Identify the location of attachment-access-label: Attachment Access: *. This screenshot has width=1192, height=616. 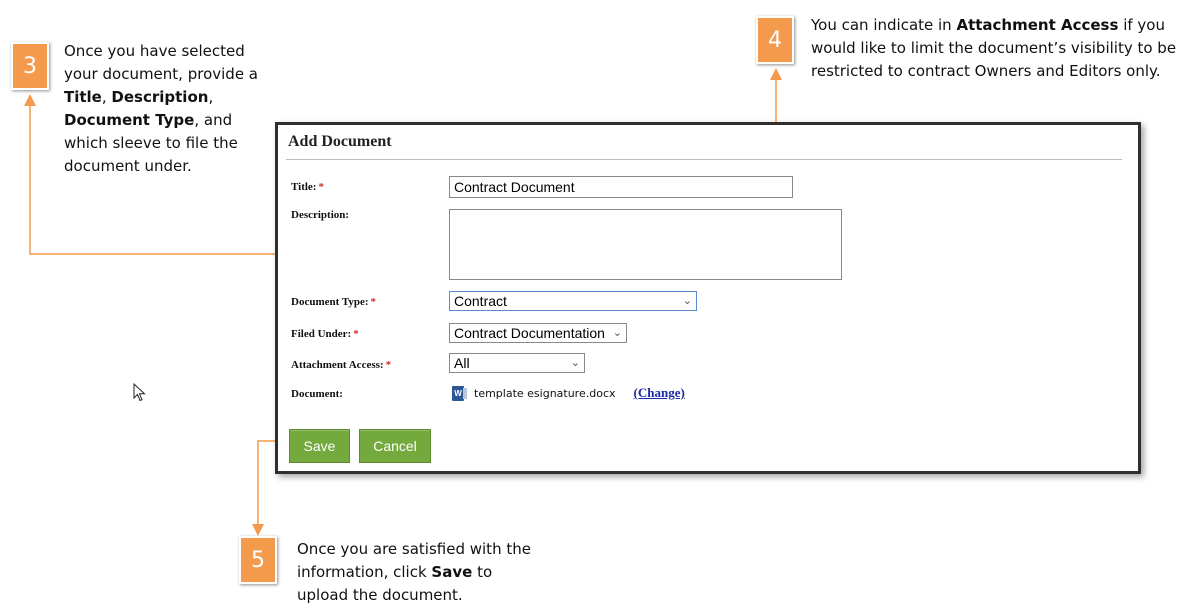
(341, 365).